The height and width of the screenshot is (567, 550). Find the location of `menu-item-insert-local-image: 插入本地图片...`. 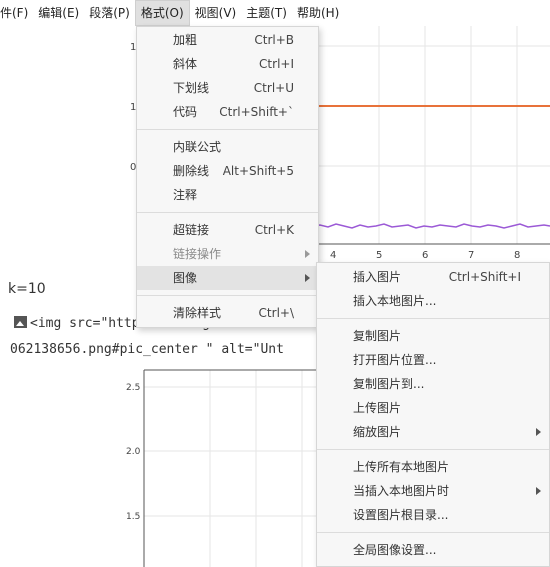

menu-item-insert-local-image: 插入本地图片... is located at coordinates (433, 301).